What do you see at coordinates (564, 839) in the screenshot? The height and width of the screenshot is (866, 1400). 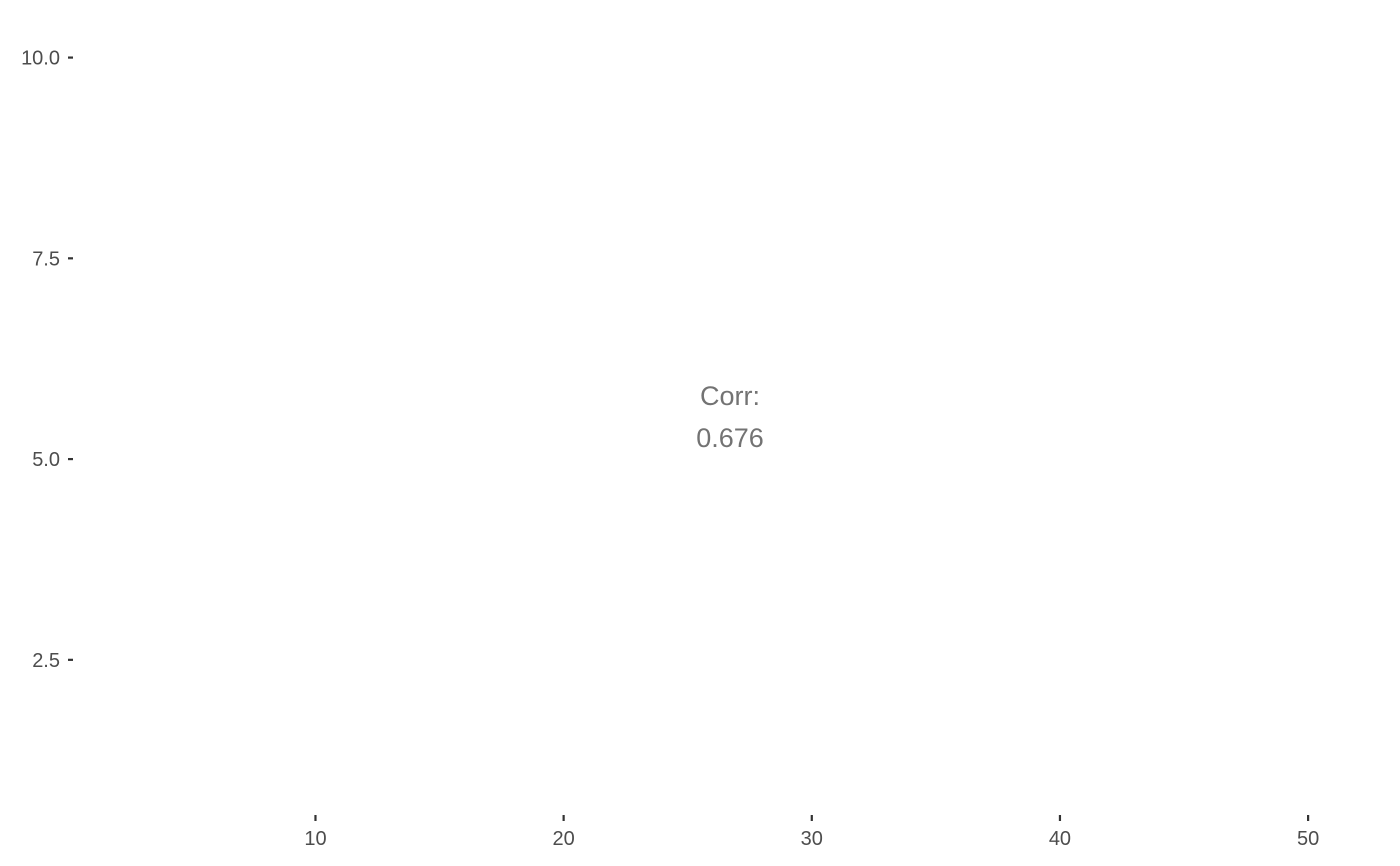 I see `x-tick-label: 20` at bounding box center [564, 839].